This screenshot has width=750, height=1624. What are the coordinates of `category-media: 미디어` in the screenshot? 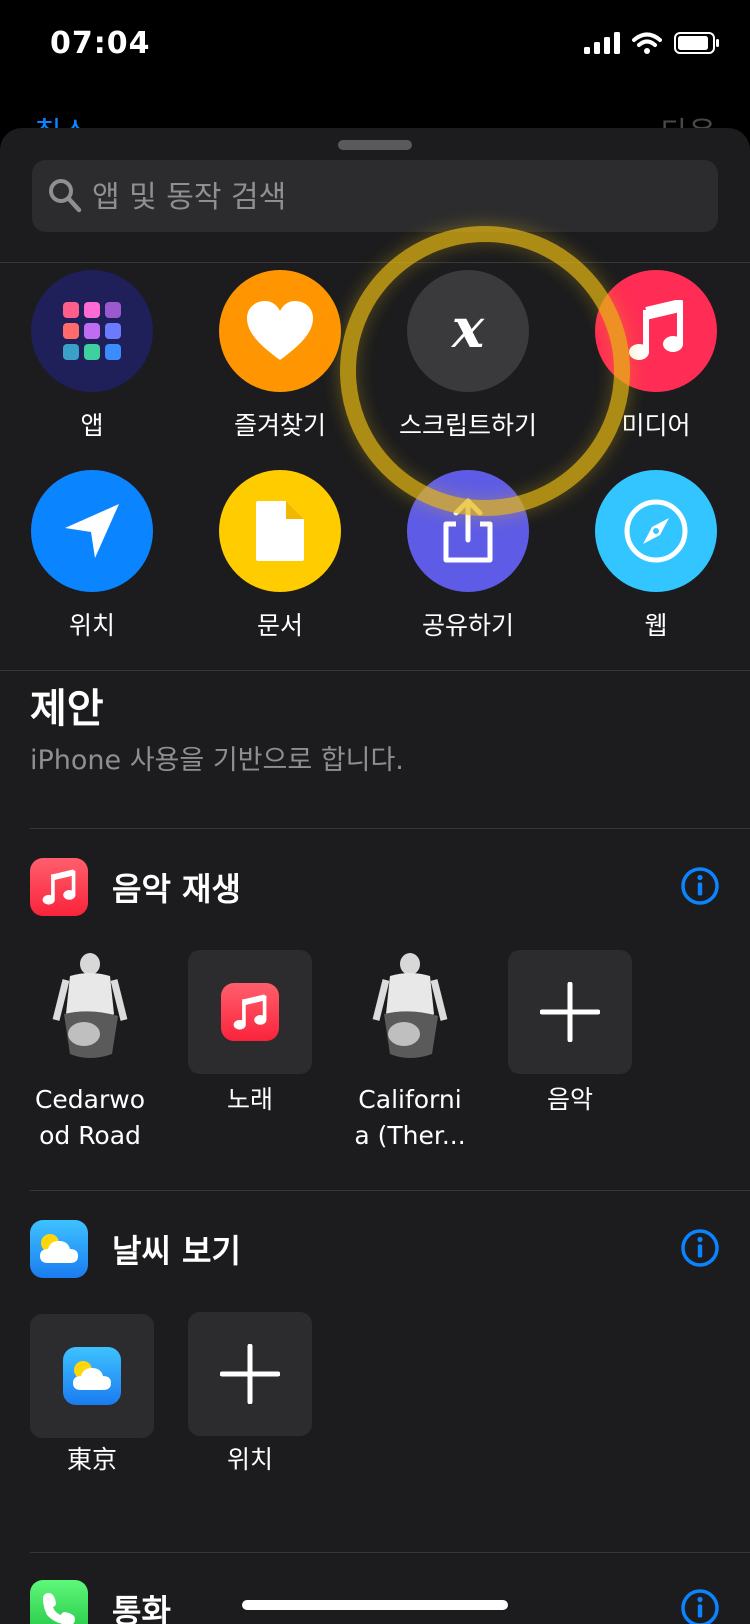 It's located at (656, 356).